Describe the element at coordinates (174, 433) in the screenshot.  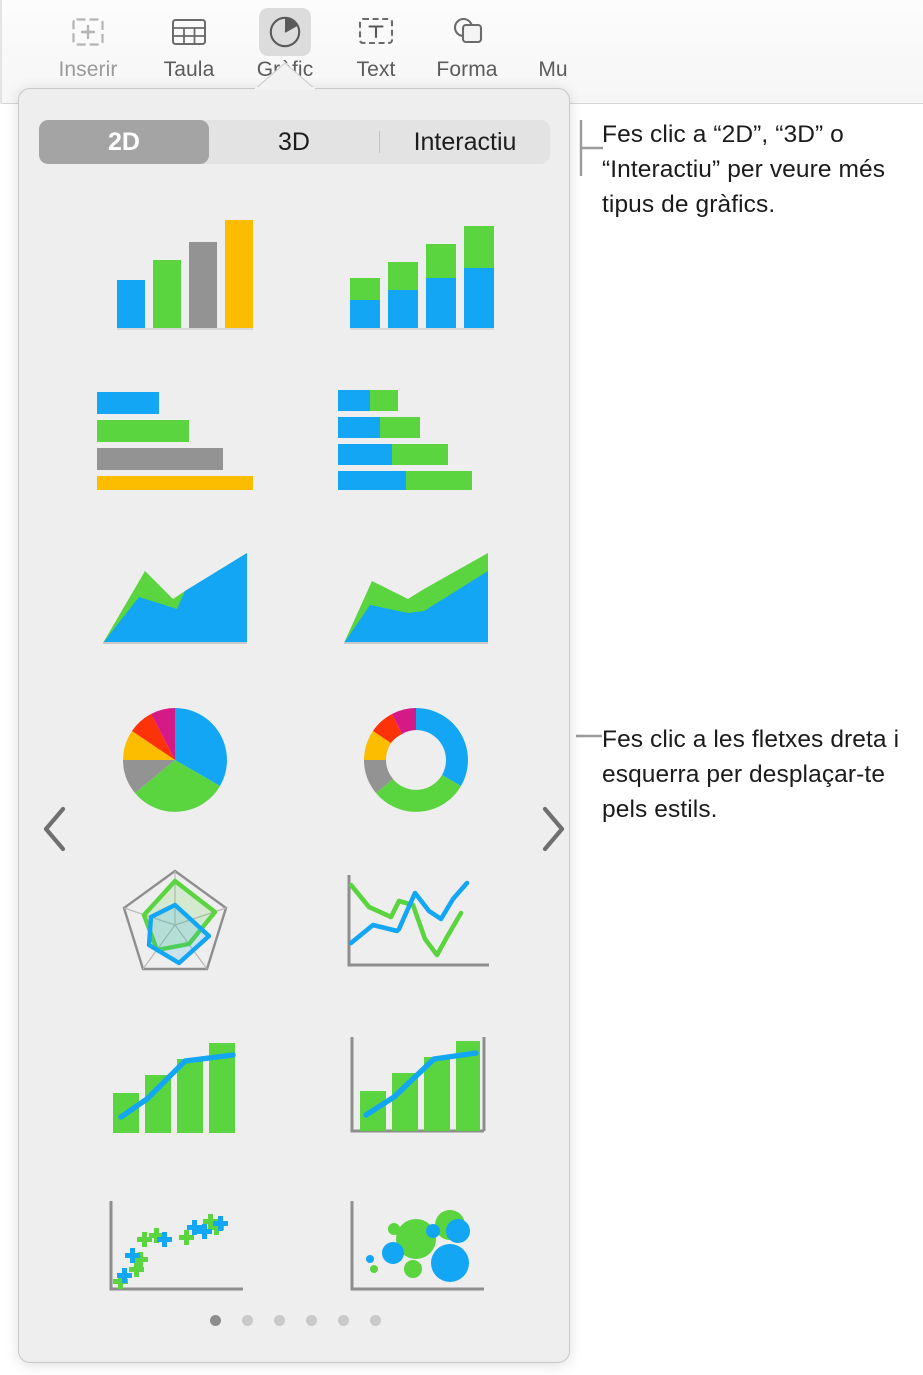
I see `chart-thumb-bar` at that location.